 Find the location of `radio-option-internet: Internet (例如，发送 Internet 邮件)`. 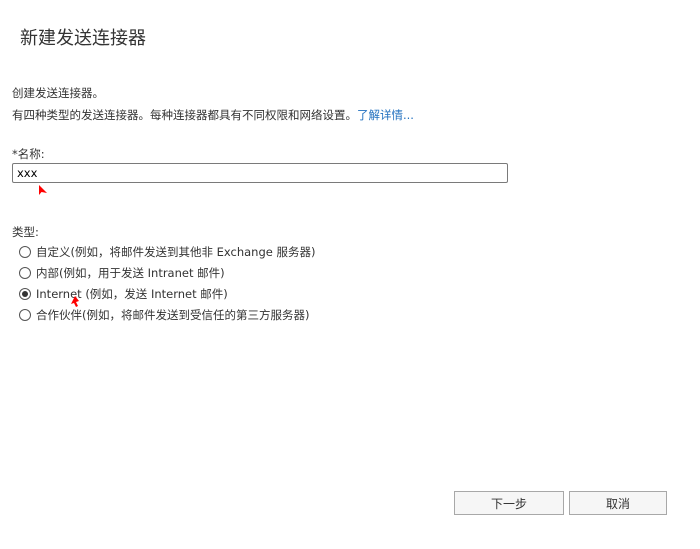

radio-option-internet: Internet (例如，发送 Internet 邮件) is located at coordinates (123, 294).